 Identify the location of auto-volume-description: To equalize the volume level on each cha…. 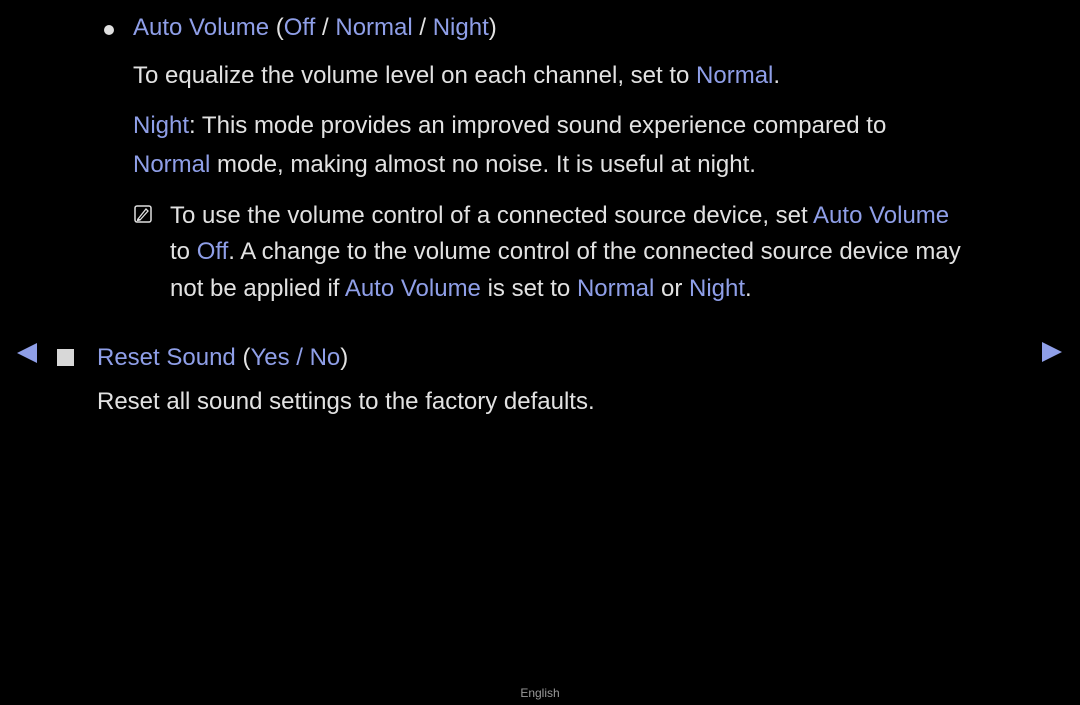
(457, 75).